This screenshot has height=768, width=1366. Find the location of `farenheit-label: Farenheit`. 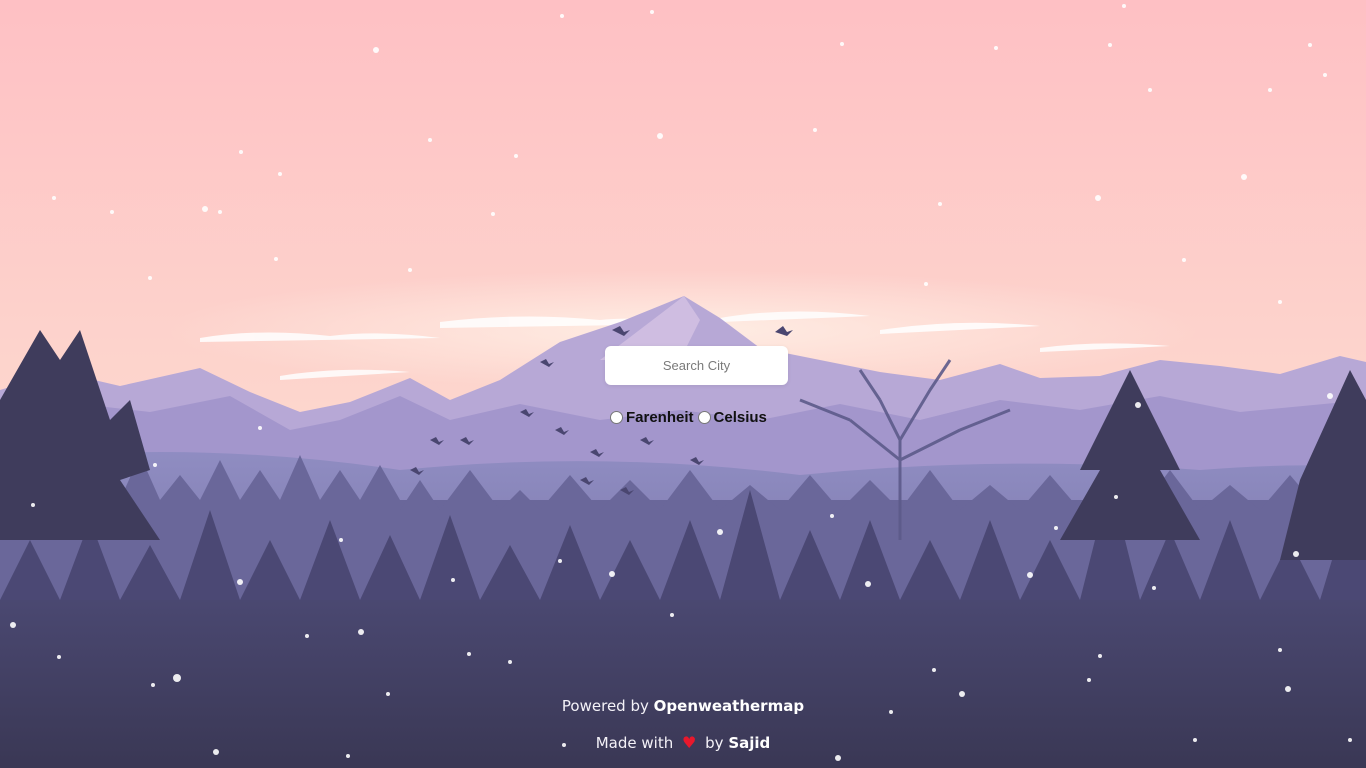

farenheit-label: Farenheit is located at coordinates (660, 417).